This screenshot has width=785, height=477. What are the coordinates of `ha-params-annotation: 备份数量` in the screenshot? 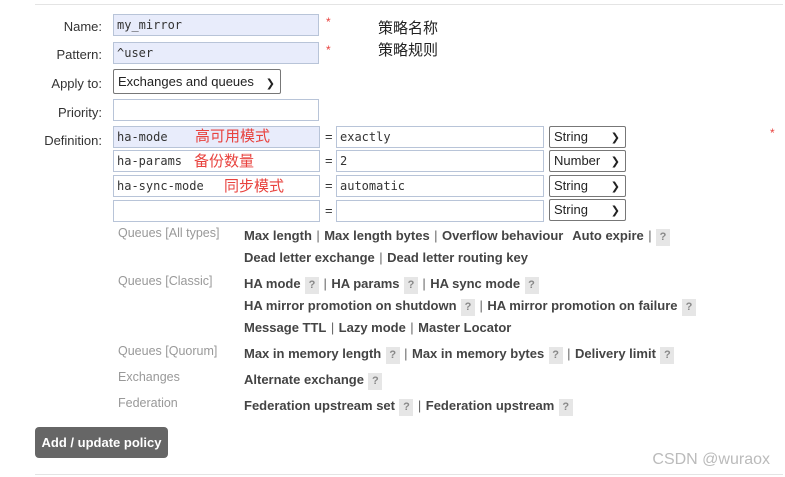 It's located at (224, 161).